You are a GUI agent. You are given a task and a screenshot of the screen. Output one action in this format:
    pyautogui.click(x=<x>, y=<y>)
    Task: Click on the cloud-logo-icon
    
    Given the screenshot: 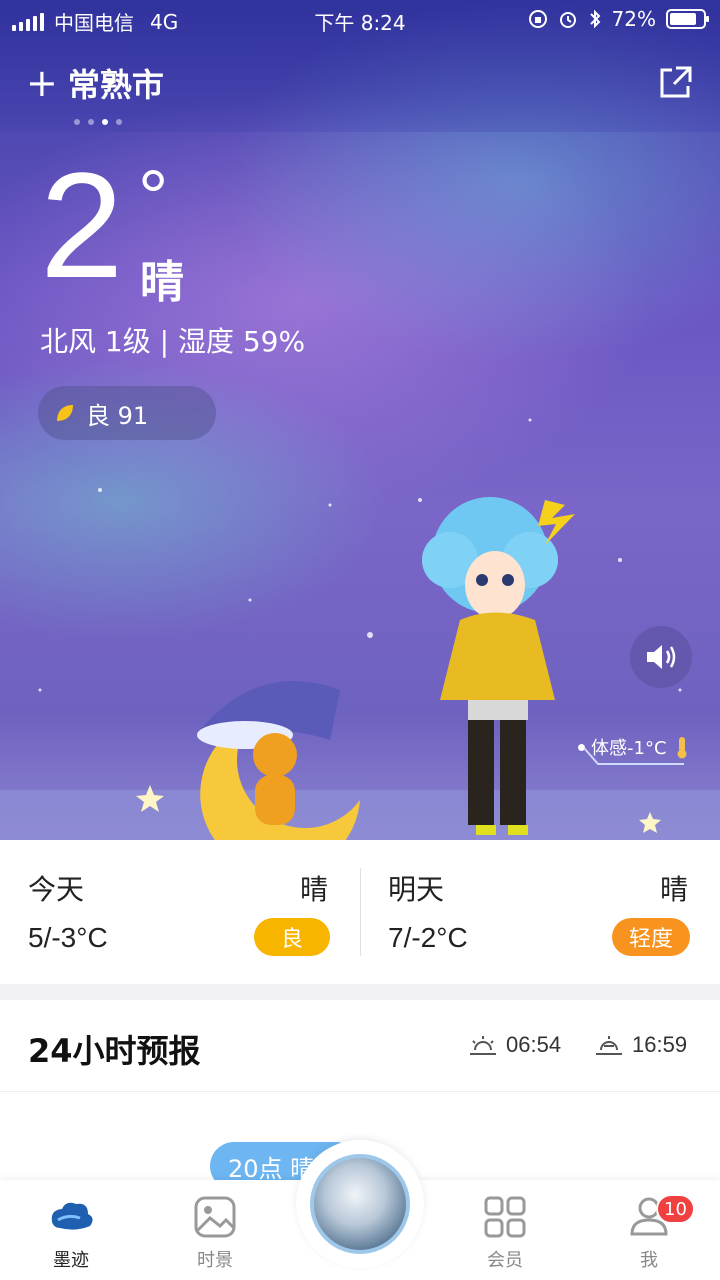 What is the action you would take?
    pyautogui.click(x=72, y=1216)
    